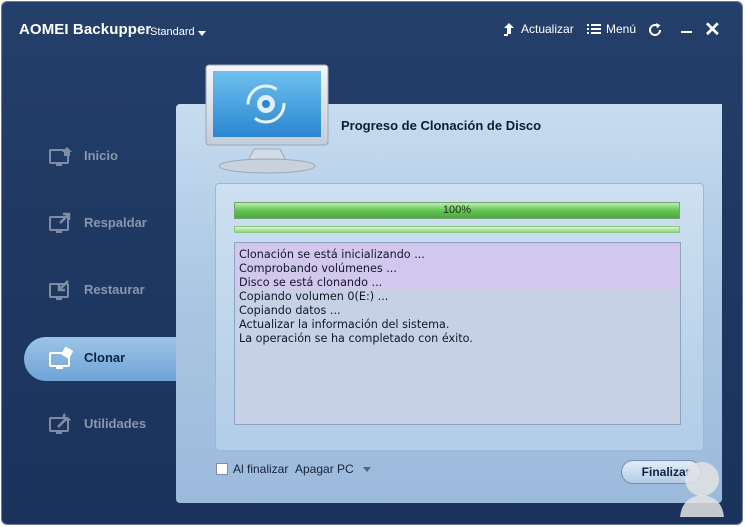 The image size is (745, 527). What do you see at coordinates (702, 489) in the screenshot?
I see `watermark-logo` at bounding box center [702, 489].